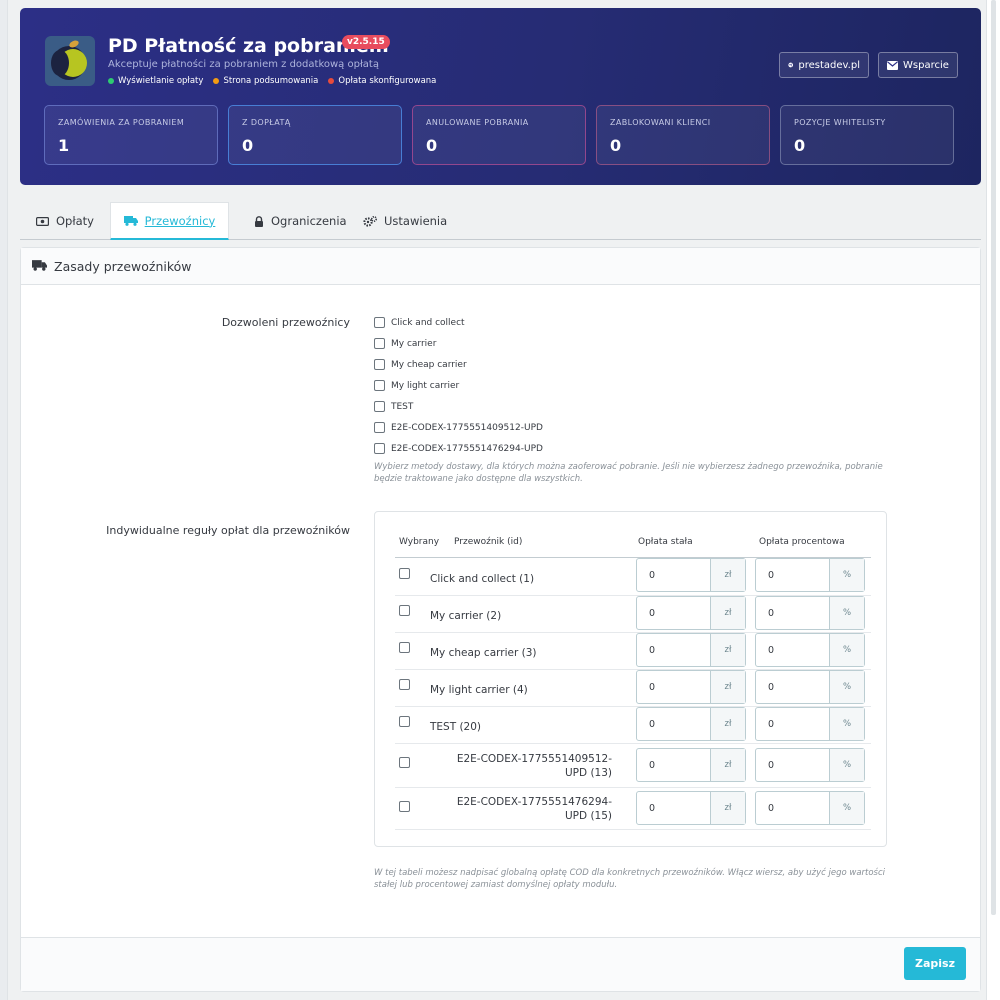 This screenshot has width=1000, height=1000. What do you see at coordinates (892, 65) in the screenshot?
I see `envelope-icon` at bounding box center [892, 65].